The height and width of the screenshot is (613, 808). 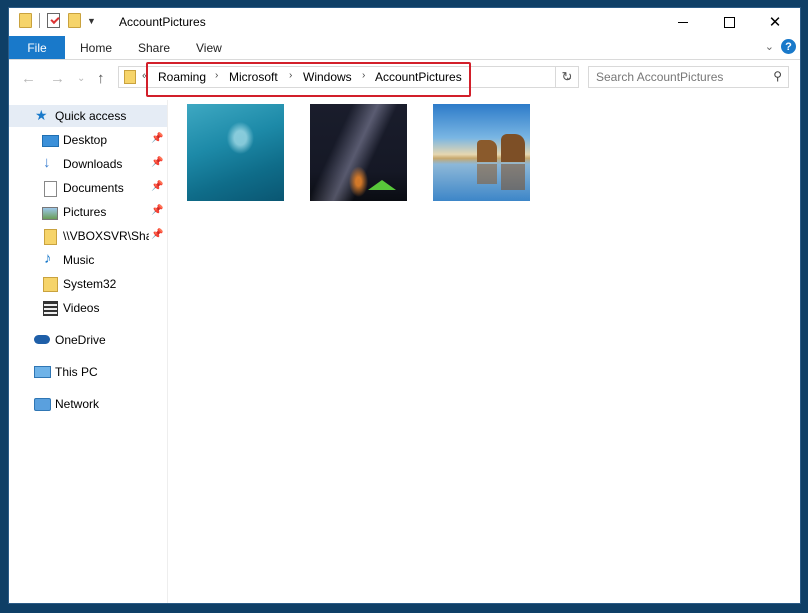 What do you see at coordinates (50, 189) in the screenshot?
I see `document-icon` at bounding box center [50, 189].